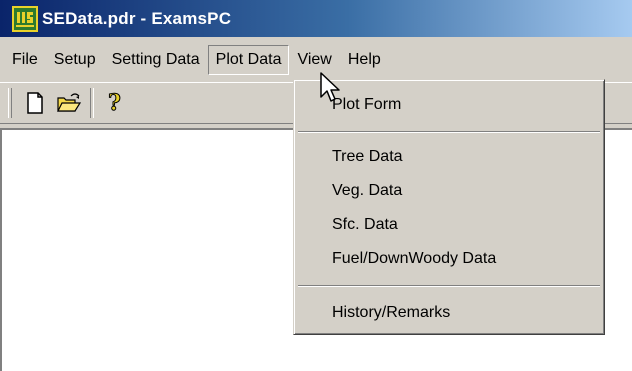 The image size is (632, 371). I want to click on menu-item-tree-data: Tree Data, so click(367, 157).